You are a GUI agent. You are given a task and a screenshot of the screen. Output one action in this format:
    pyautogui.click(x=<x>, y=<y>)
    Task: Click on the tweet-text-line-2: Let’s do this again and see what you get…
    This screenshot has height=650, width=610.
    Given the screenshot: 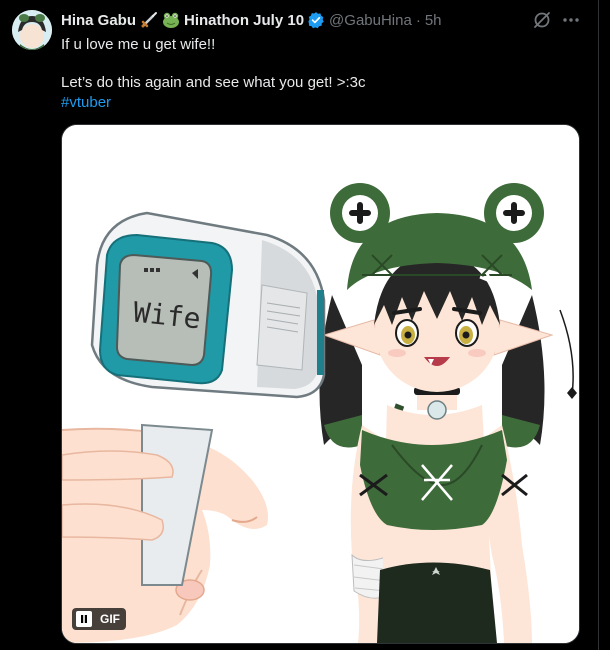 What is the action you would take?
    pyautogui.click(x=213, y=82)
    